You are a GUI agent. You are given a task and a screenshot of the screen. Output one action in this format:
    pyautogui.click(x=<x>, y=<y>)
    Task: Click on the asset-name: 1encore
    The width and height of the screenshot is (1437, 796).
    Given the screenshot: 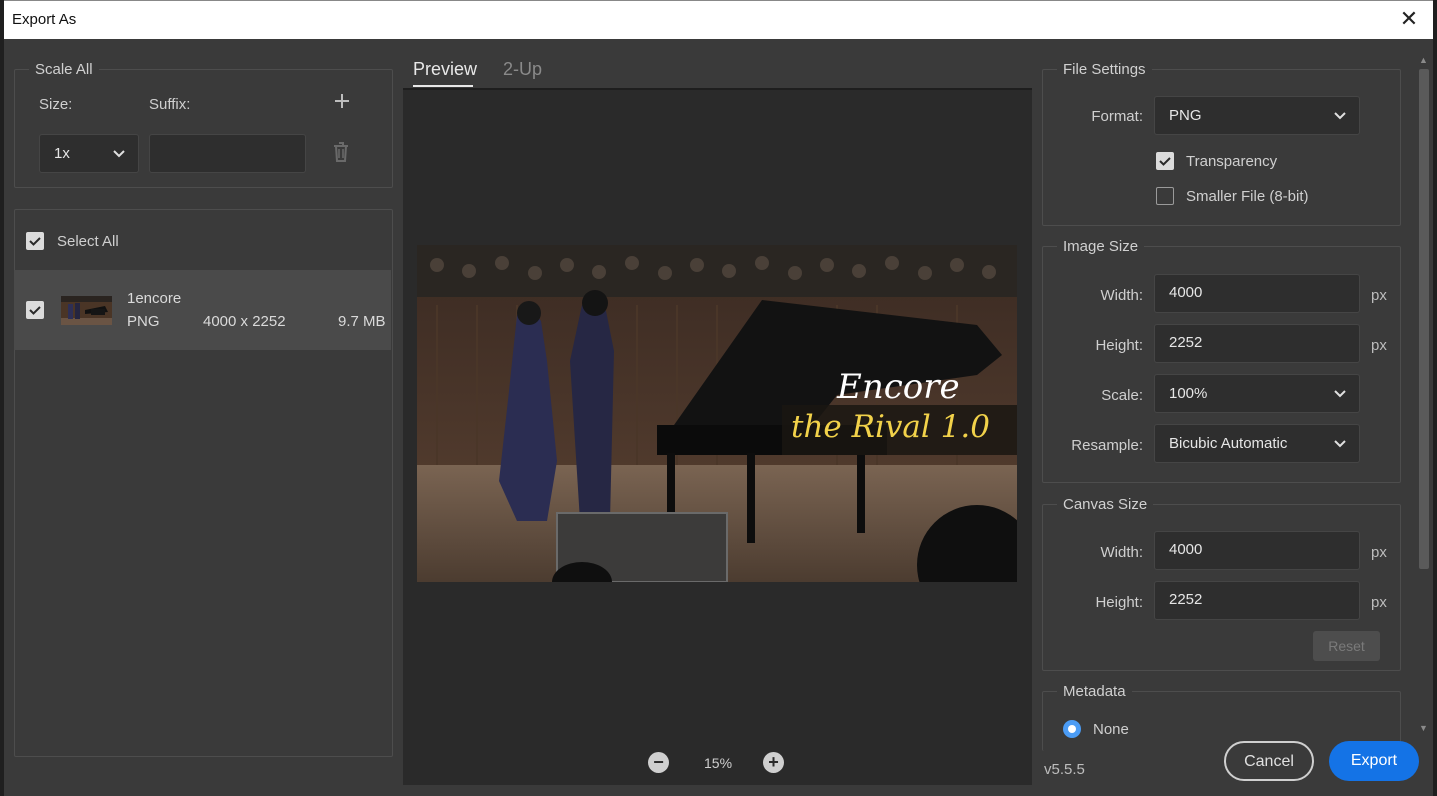 What is the action you would take?
    pyautogui.click(x=154, y=298)
    